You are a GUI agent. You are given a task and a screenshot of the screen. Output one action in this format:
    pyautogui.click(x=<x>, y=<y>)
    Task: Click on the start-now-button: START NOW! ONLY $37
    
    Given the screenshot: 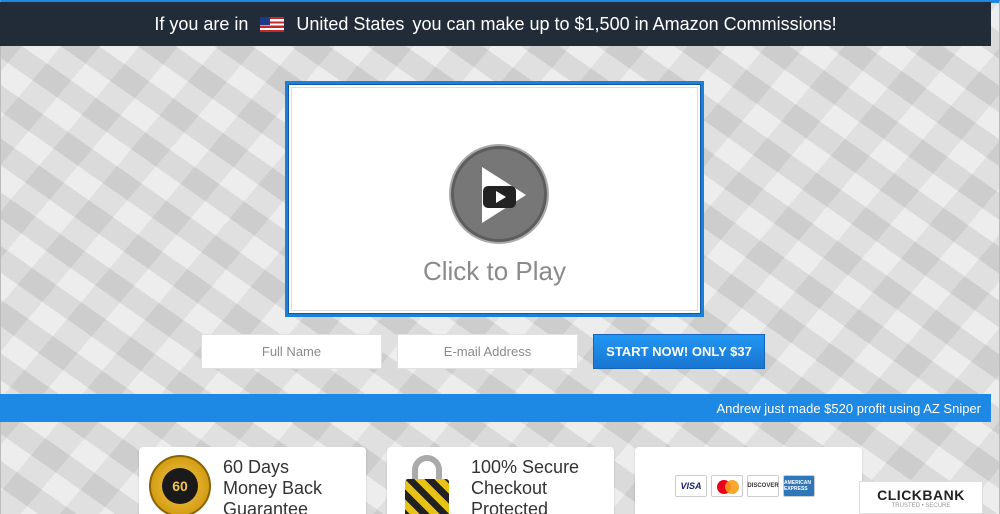 What is the action you would take?
    pyautogui.click(x=679, y=351)
    